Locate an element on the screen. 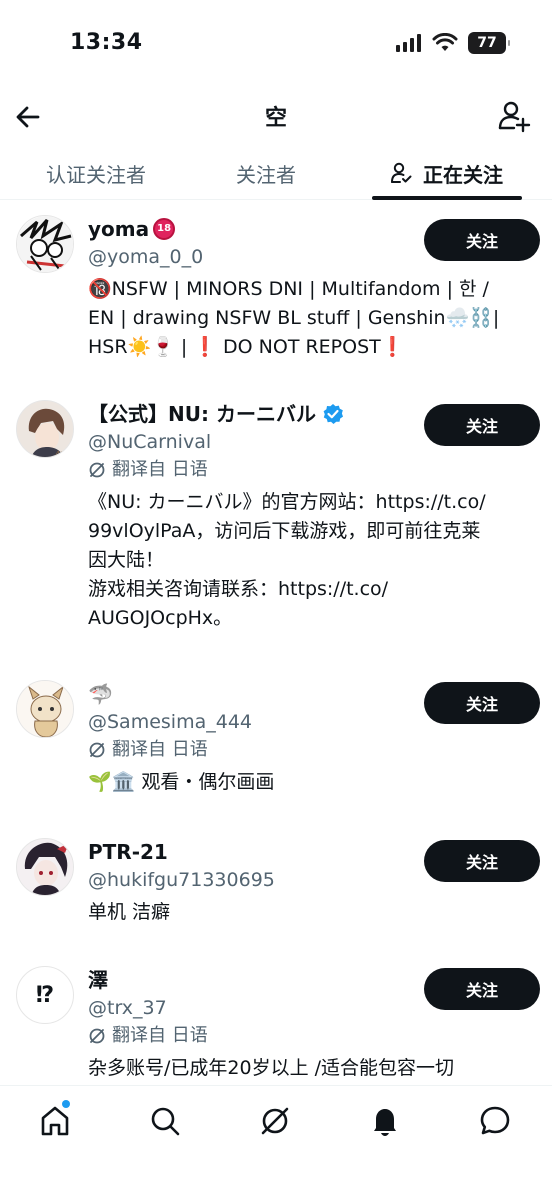 The width and height of the screenshot is (552, 1200). tab-followers: 关注者 is located at coordinates (266, 173).